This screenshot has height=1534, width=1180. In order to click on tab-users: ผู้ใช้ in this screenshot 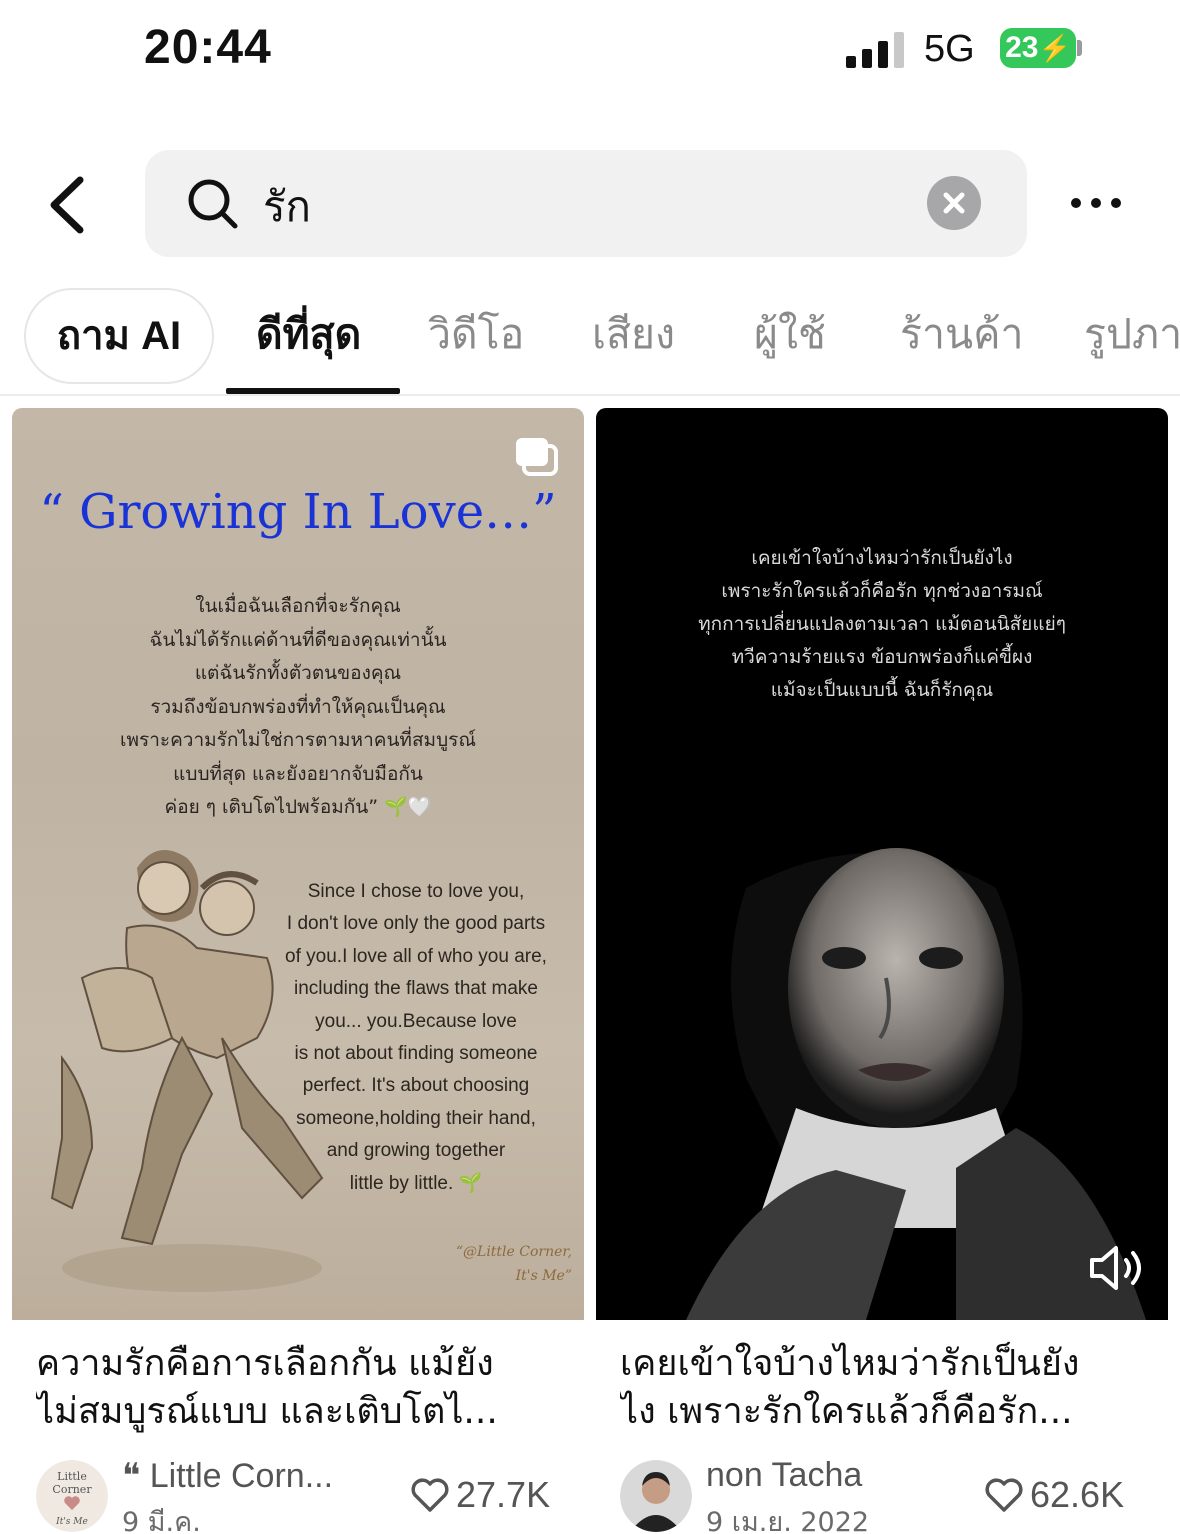, I will do `click(790, 334)`.